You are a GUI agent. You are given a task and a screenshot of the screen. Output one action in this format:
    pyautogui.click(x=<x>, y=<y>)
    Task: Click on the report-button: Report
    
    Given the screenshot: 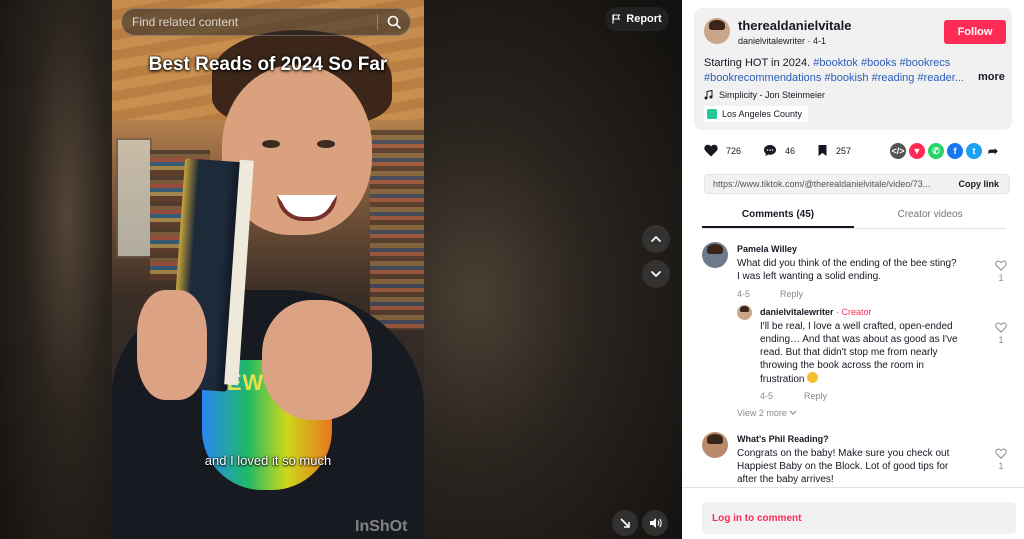 What is the action you would take?
    pyautogui.click(x=637, y=19)
    